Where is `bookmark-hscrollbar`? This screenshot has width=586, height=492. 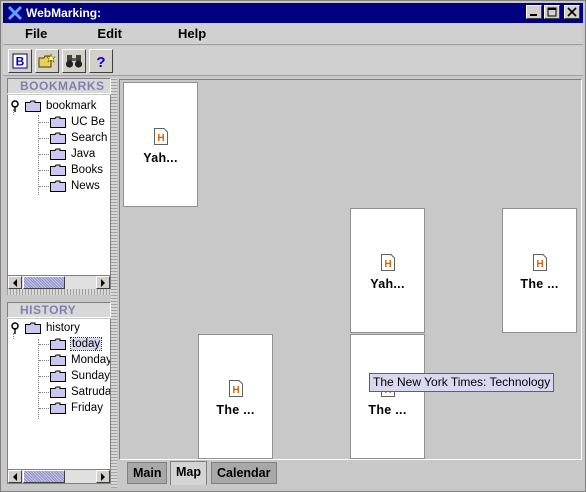 bookmark-hscrollbar is located at coordinates (59, 282).